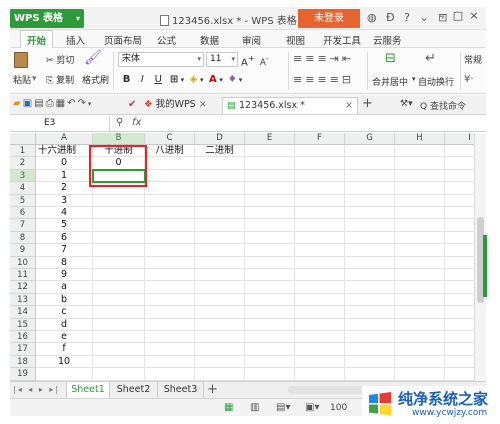 This screenshot has height=424, width=500. What do you see at coordinates (270, 337) in the screenshot?
I see `cell-e16` at bounding box center [270, 337].